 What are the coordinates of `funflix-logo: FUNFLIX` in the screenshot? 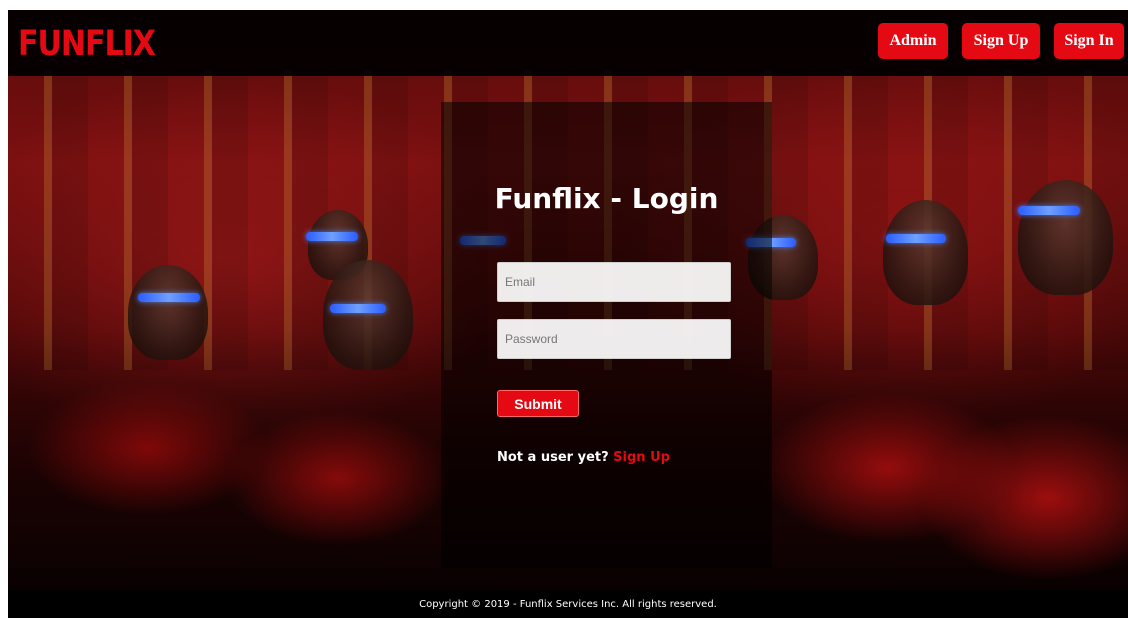 It's located at (87, 44).